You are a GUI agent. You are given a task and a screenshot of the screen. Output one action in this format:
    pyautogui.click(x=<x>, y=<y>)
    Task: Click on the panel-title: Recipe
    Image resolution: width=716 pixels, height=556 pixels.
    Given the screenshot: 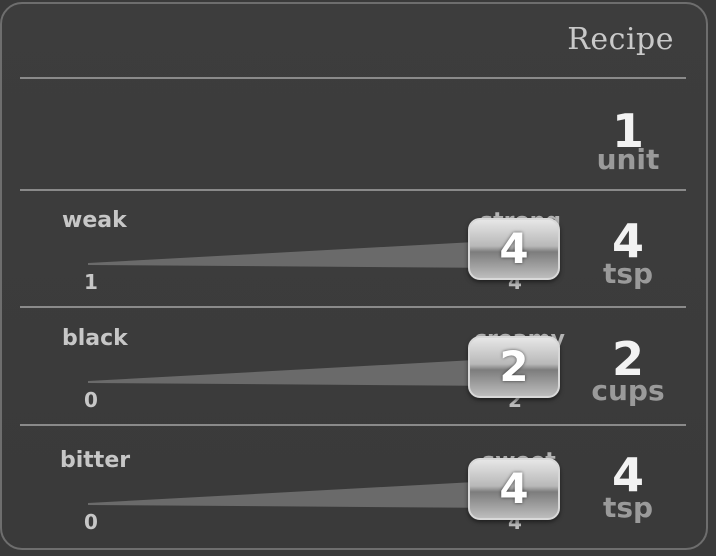 What is the action you would take?
    pyautogui.click(x=620, y=39)
    